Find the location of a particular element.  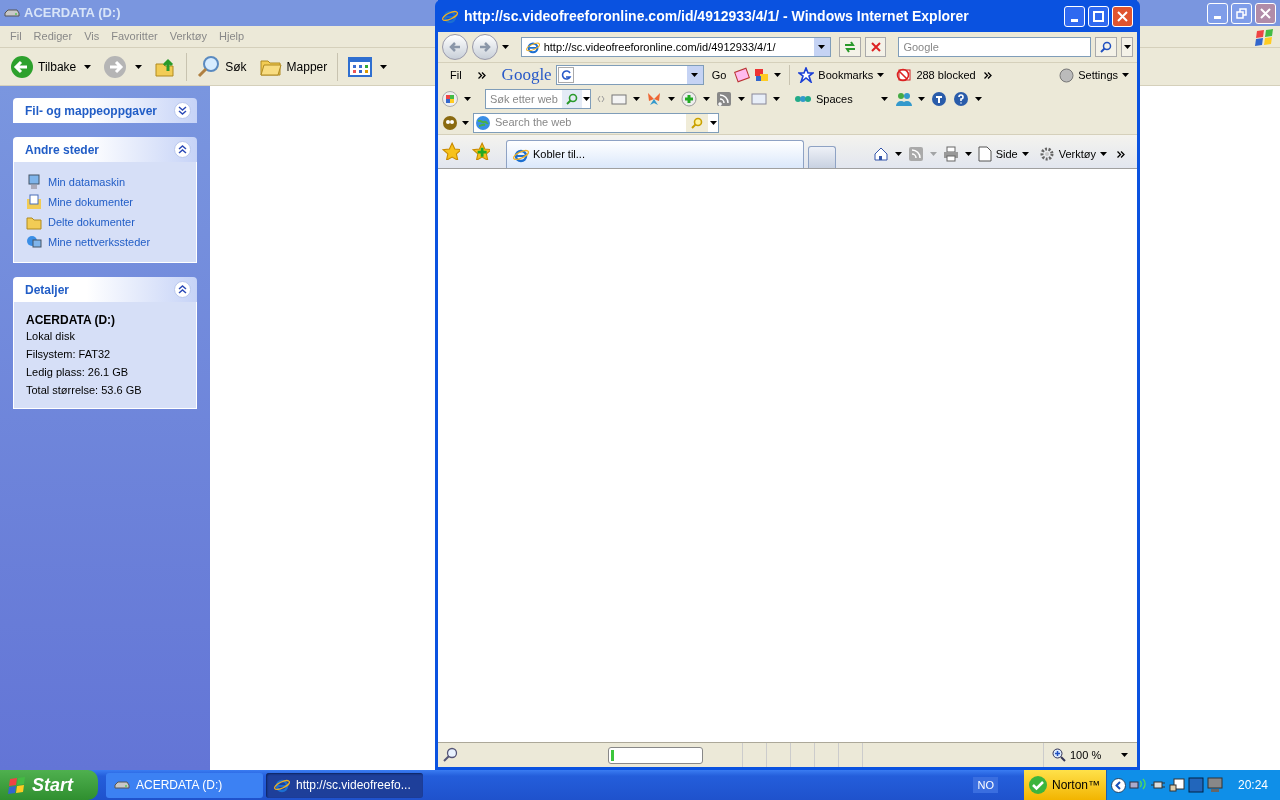

menu-item: Fil is located at coordinates (456, 75).